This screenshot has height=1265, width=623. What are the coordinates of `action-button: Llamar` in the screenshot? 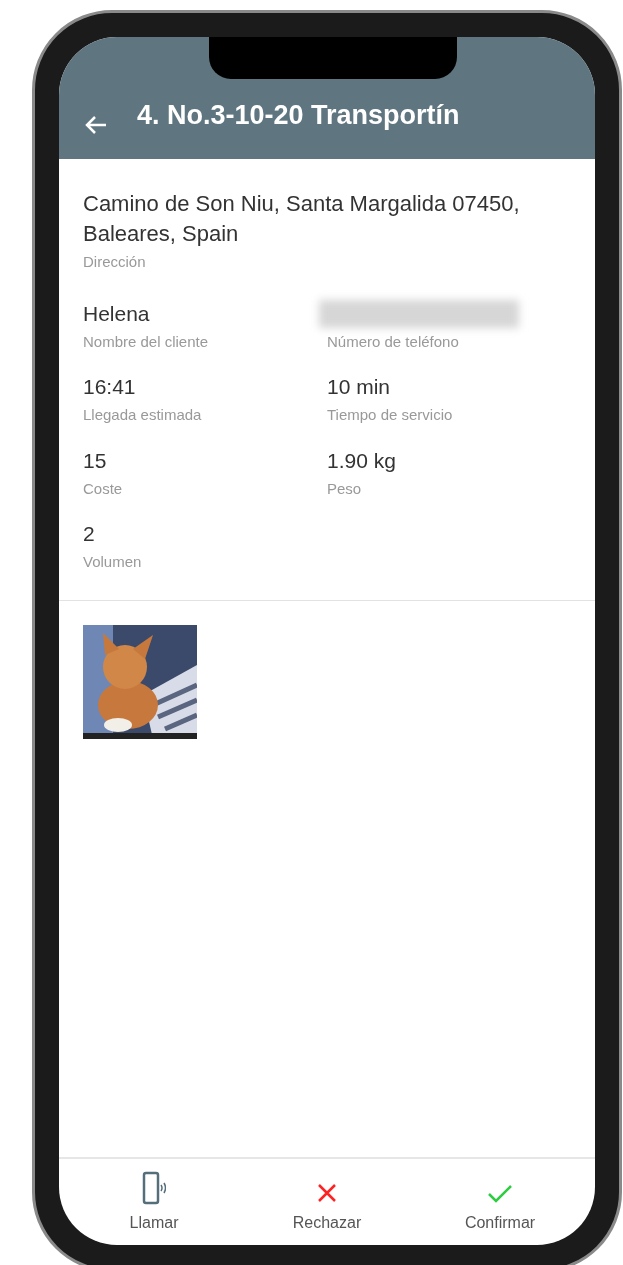 It's located at (154, 1203).